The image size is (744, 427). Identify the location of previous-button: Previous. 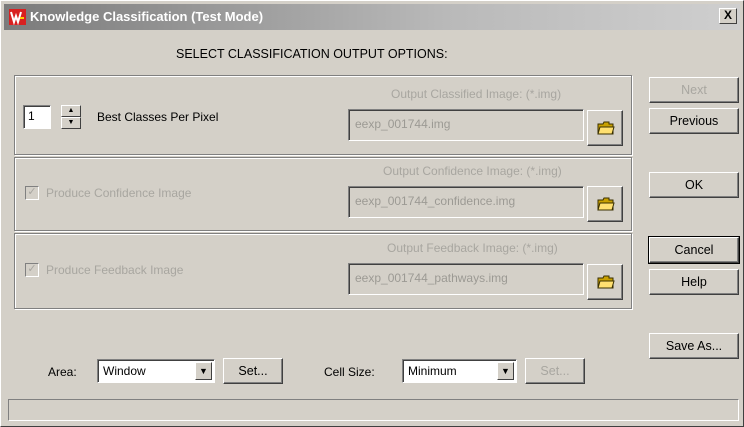
(694, 121).